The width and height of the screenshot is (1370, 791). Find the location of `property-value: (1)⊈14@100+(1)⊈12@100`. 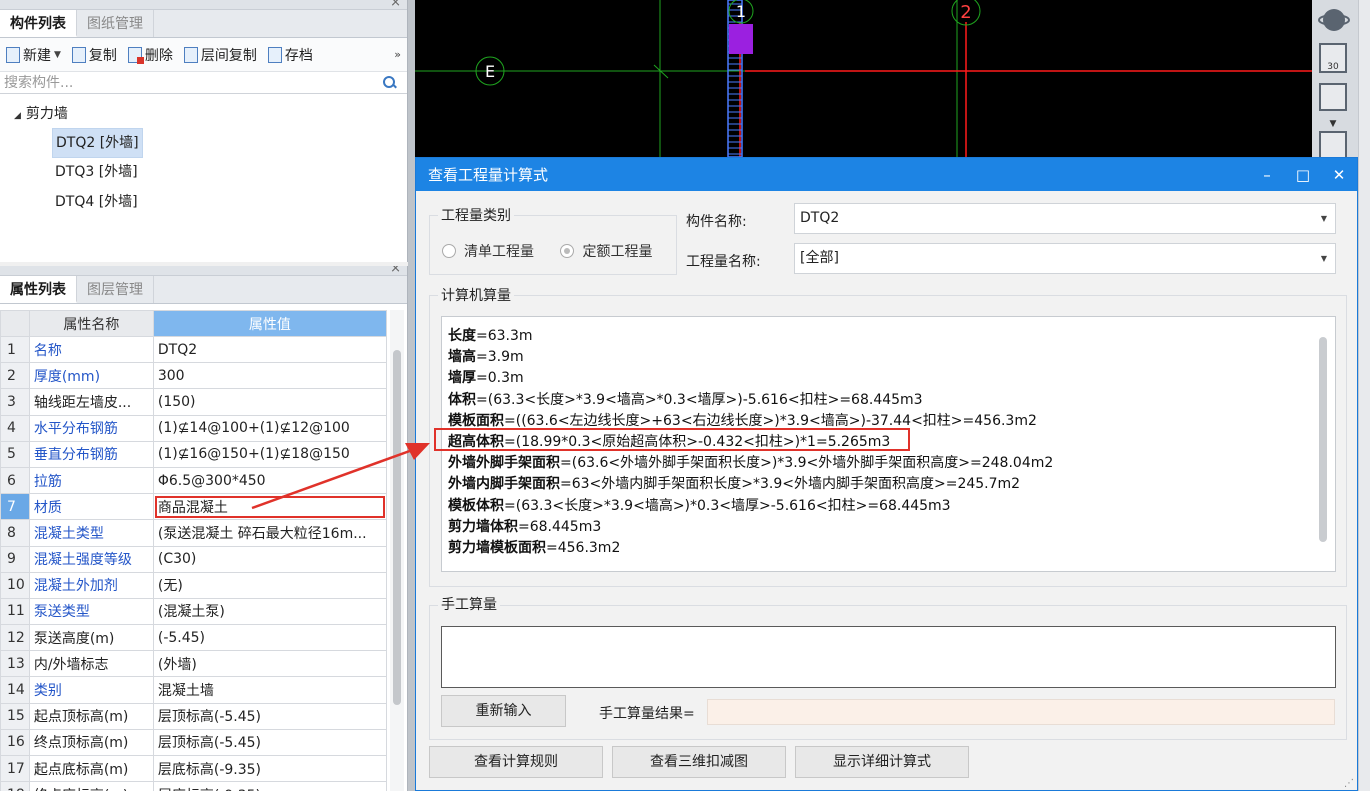

property-value: (1)⊈14@100+(1)⊈12@100 is located at coordinates (270, 428).